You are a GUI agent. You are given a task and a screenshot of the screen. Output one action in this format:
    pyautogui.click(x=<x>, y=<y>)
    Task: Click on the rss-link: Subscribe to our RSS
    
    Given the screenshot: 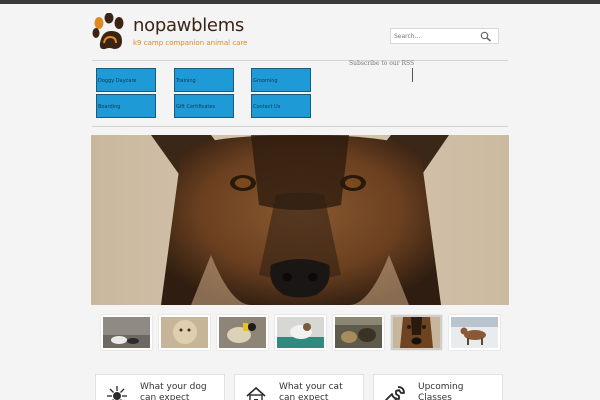 What is the action you would take?
    pyautogui.click(x=381, y=63)
    